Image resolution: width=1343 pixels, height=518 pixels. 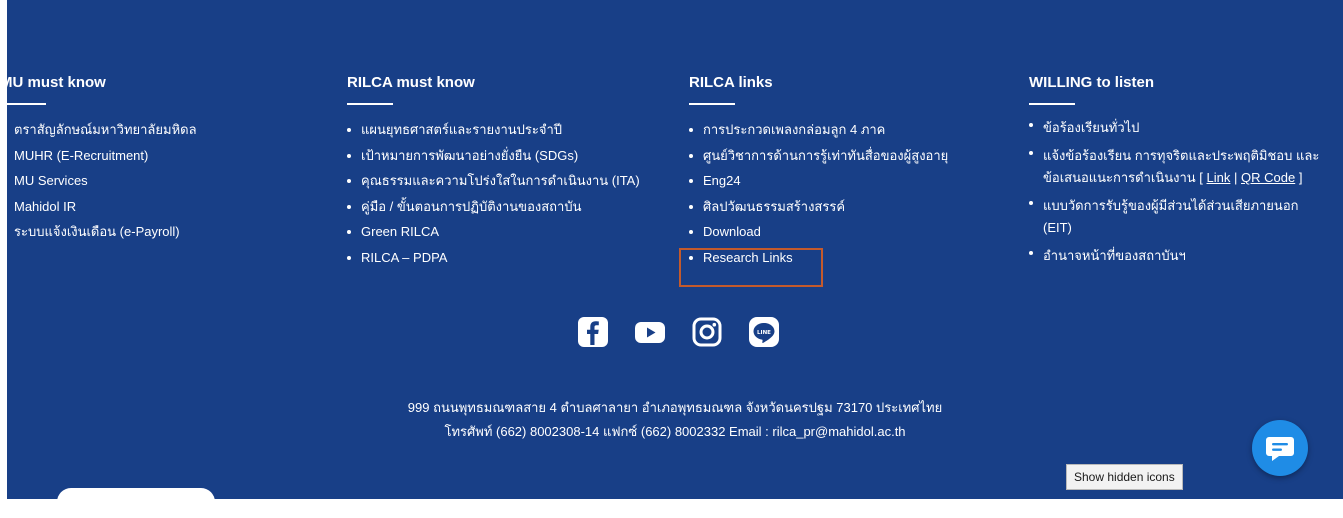 What do you see at coordinates (1179, 128) in the screenshot?
I see `footer-link: ข้อร้องเรียนทั่วไป` at bounding box center [1179, 128].